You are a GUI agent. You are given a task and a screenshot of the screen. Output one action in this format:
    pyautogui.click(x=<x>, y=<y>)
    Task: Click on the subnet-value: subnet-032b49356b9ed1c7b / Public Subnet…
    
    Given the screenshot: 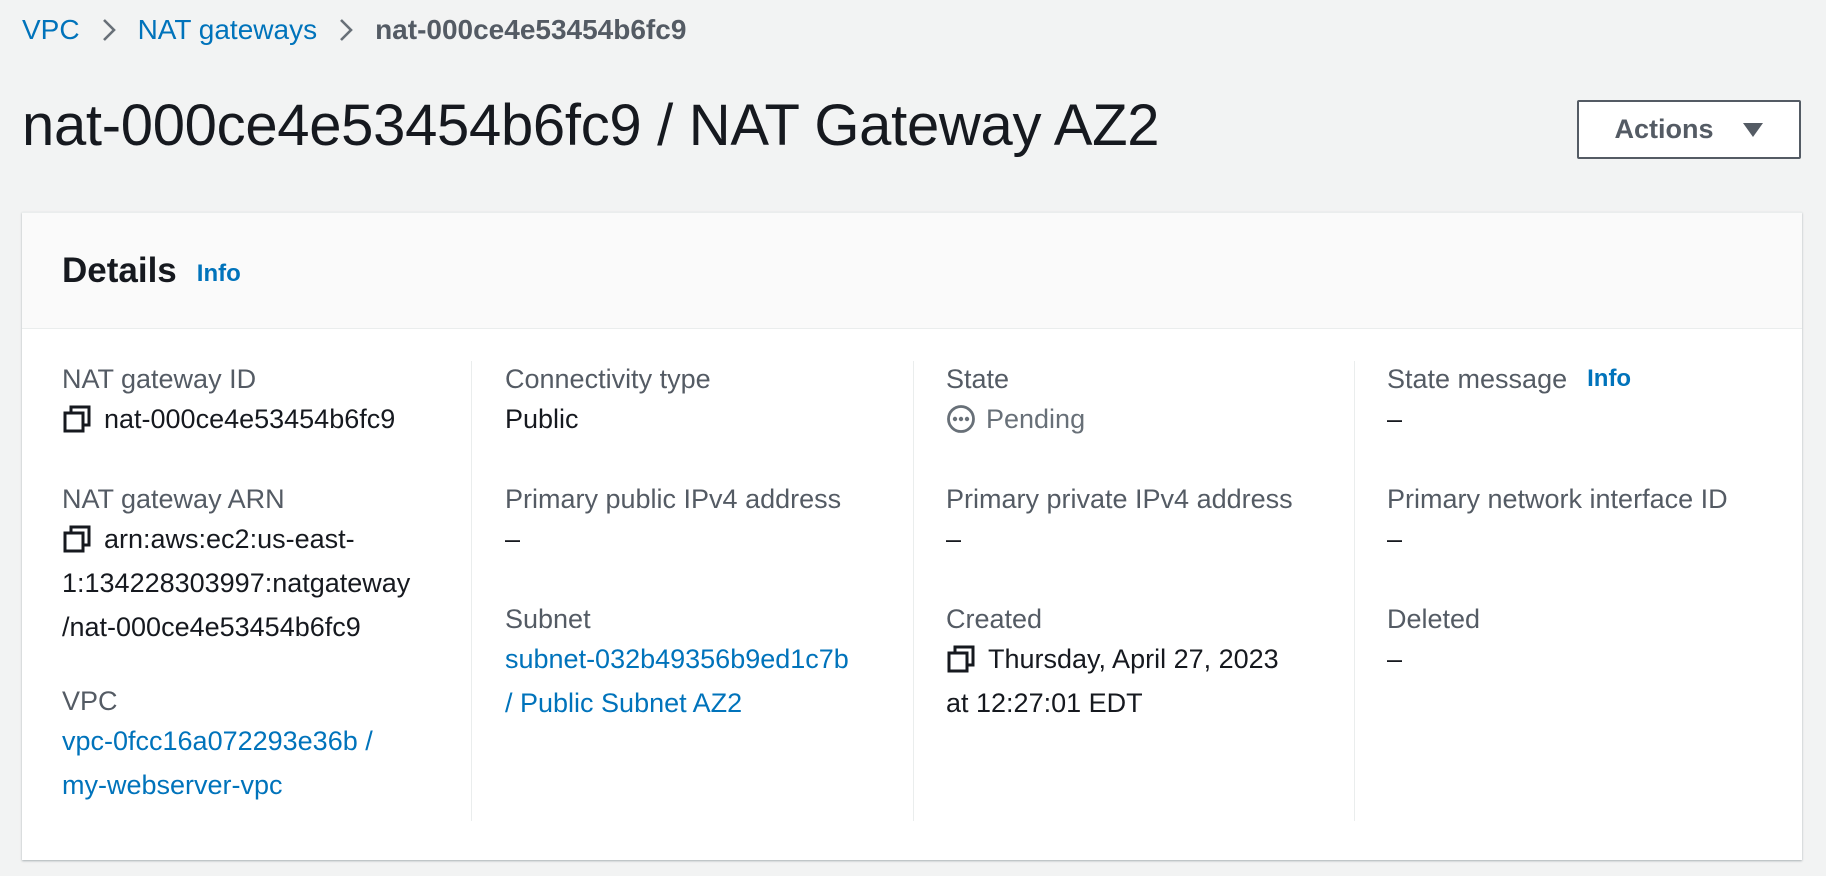 What is the action you would take?
    pyautogui.click(x=677, y=681)
    